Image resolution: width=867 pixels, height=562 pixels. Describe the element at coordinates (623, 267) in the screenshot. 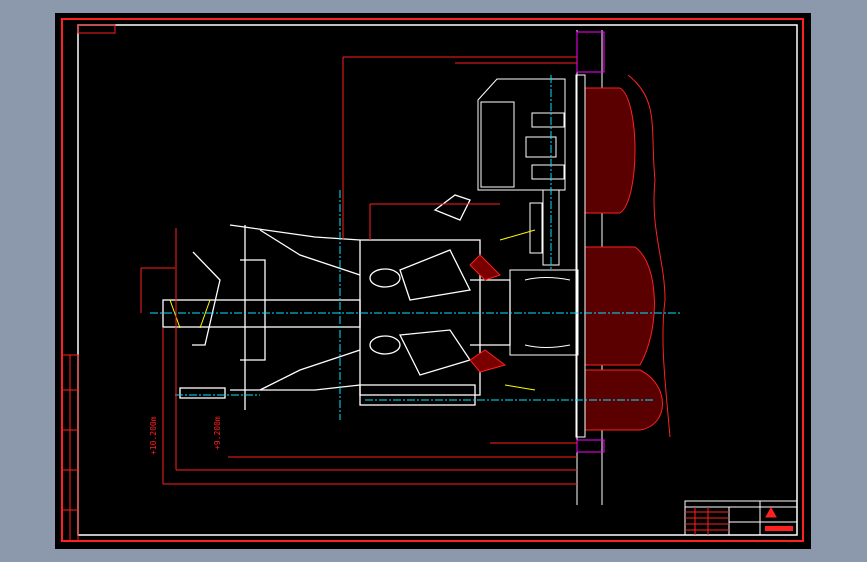

I see `wall` at that location.